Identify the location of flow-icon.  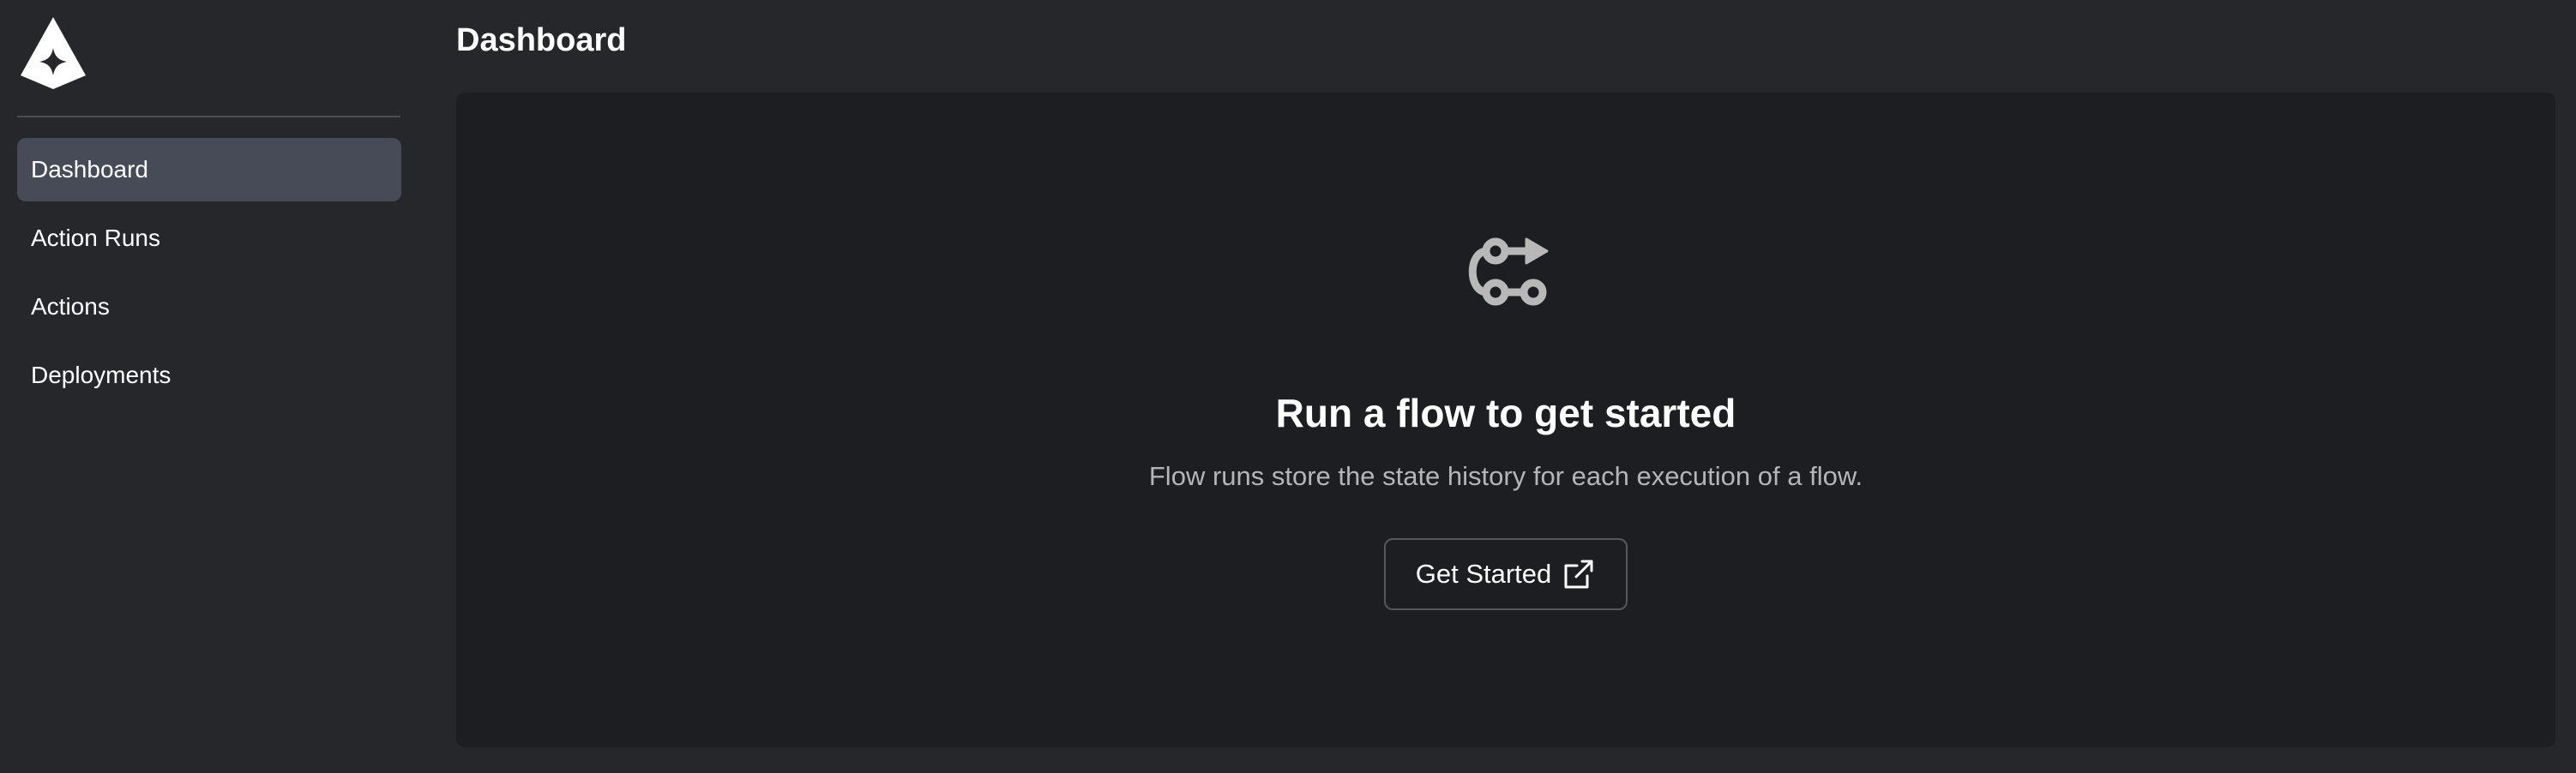
(1507, 277).